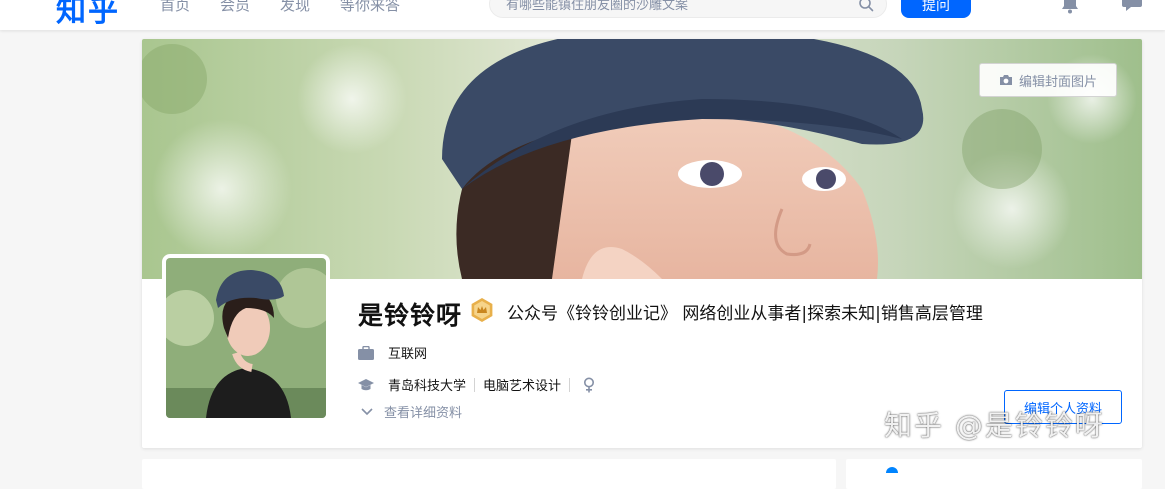 This screenshot has height=489, width=1165. Describe the element at coordinates (522, 386) in the screenshot. I see `major-text: 电脑艺术设计` at that location.